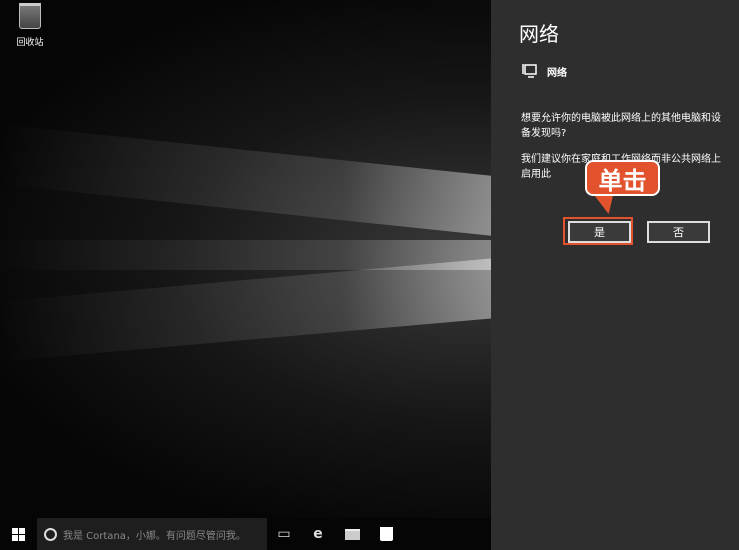 This screenshot has width=739, height=550. I want to click on network-monitor-icon, so click(529, 71).